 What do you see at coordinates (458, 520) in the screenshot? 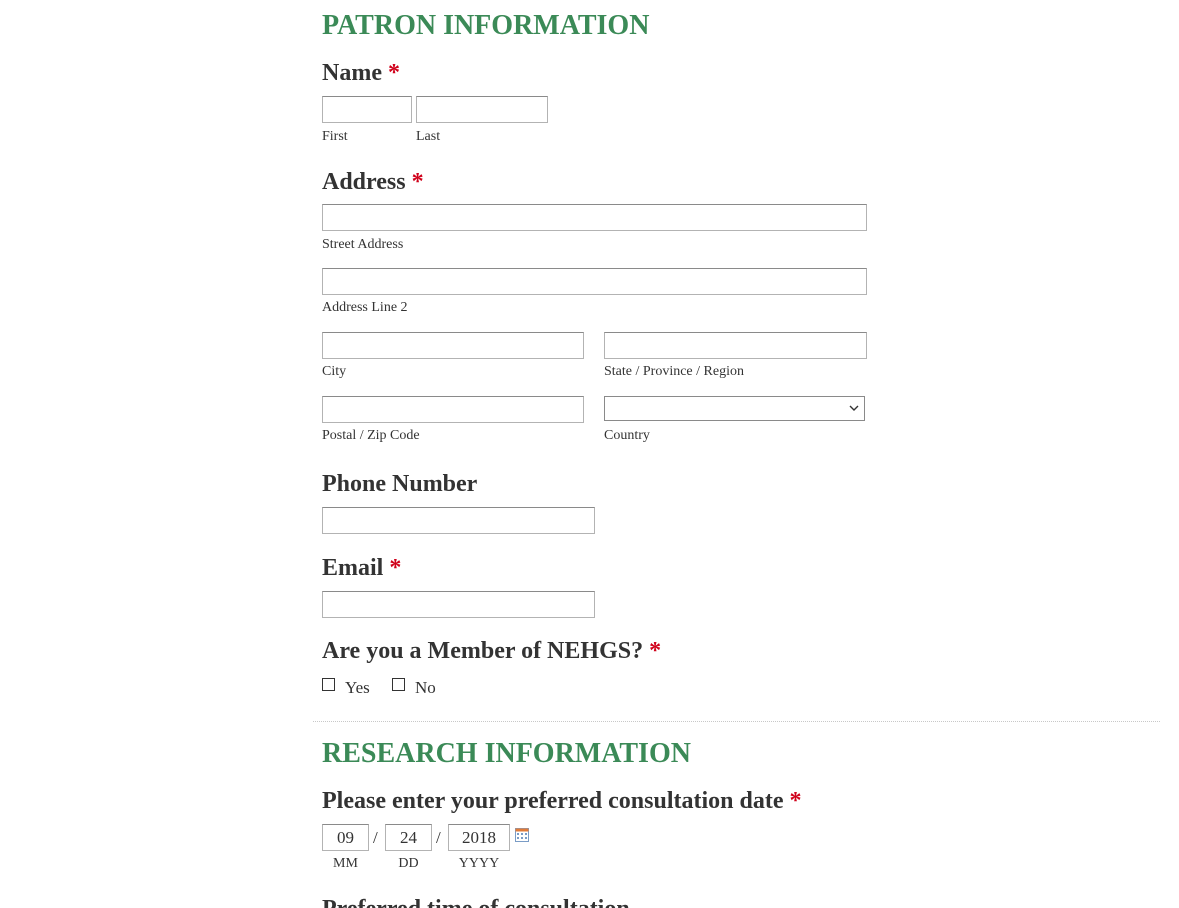
I see `phone-input` at bounding box center [458, 520].